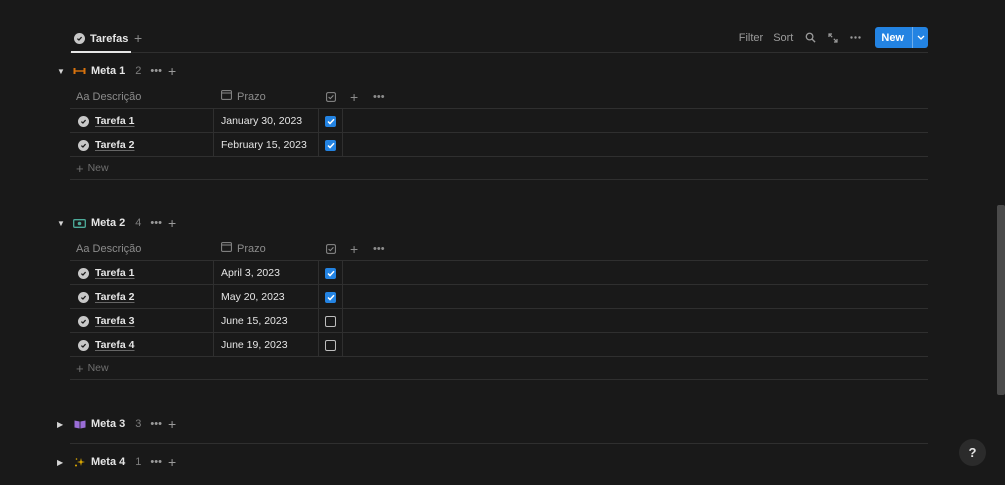 This screenshot has width=1005, height=485. I want to click on group-name: Meta 4, so click(108, 462).